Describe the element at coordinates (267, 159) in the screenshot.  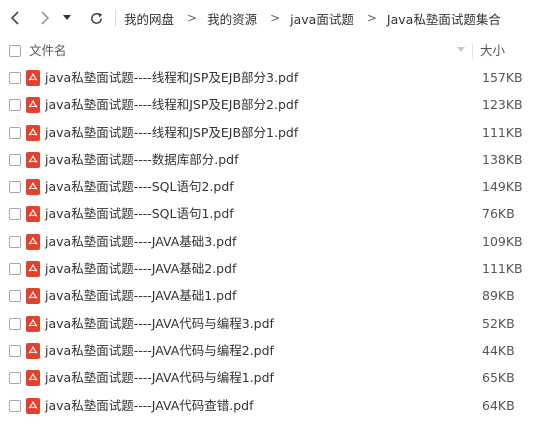
I see `file-row: java私塾面试题----数据库部分.pdf 138KB` at that location.